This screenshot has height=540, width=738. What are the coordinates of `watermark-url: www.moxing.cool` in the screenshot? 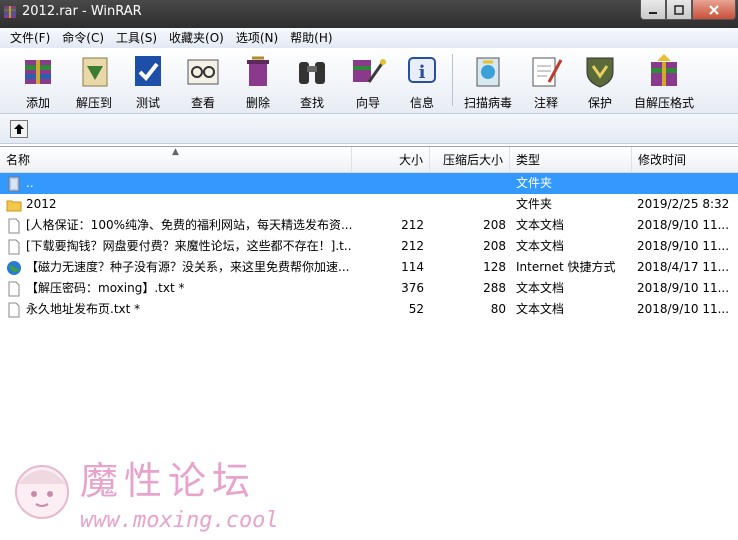 It's located at (179, 520).